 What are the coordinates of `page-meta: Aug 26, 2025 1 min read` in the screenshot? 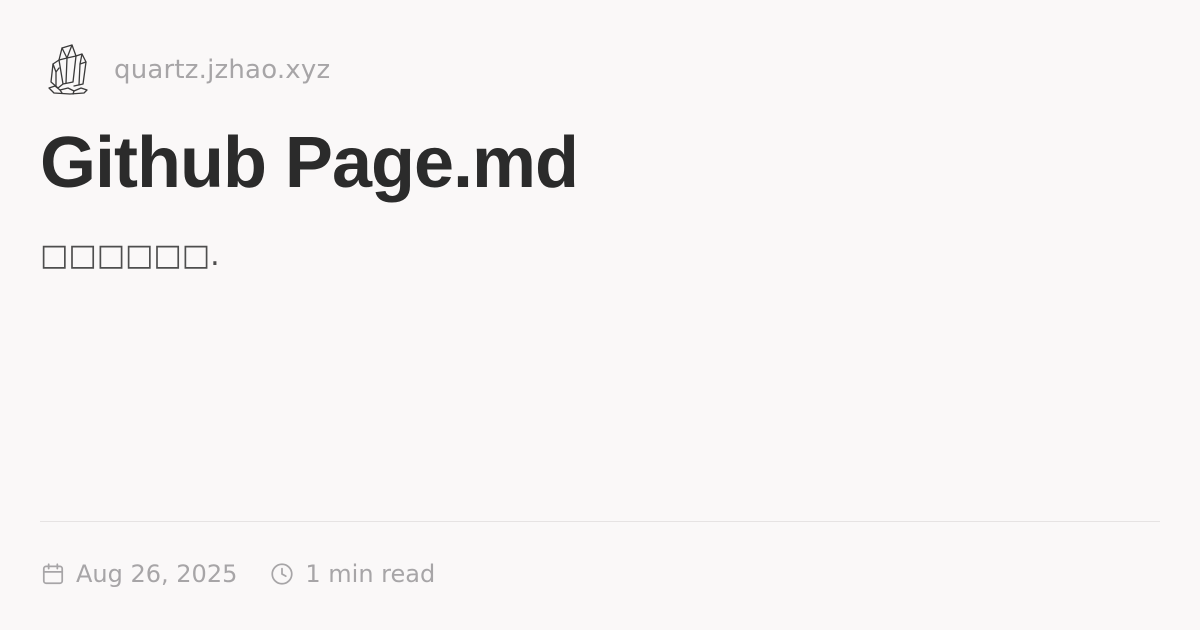 It's located at (237, 574).